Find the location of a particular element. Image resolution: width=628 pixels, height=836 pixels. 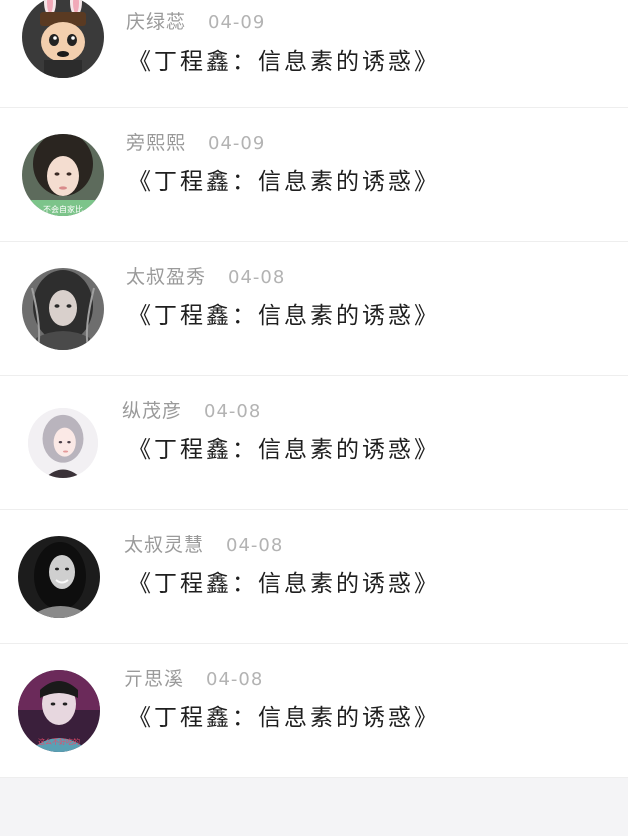

username: 旁熙熙 is located at coordinates (156, 143).